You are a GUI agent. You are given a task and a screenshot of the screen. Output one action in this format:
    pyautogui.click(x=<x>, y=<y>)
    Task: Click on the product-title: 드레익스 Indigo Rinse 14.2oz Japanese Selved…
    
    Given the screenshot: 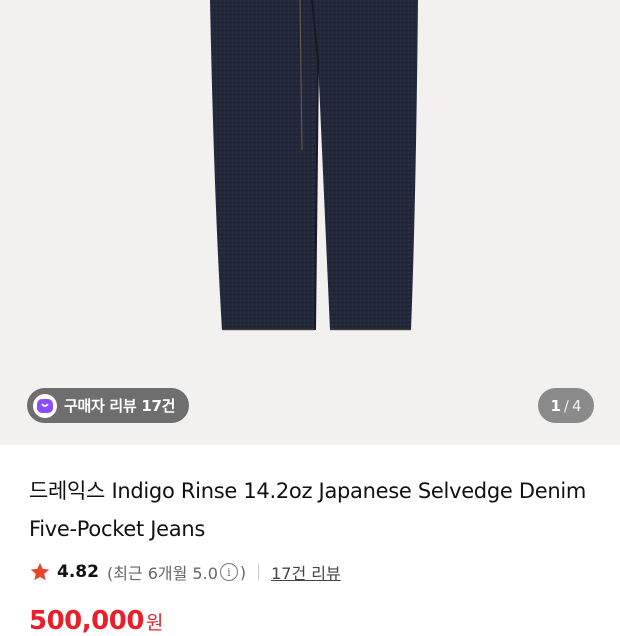 What is the action you would take?
    pyautogui.click(x=308, y=510)
    